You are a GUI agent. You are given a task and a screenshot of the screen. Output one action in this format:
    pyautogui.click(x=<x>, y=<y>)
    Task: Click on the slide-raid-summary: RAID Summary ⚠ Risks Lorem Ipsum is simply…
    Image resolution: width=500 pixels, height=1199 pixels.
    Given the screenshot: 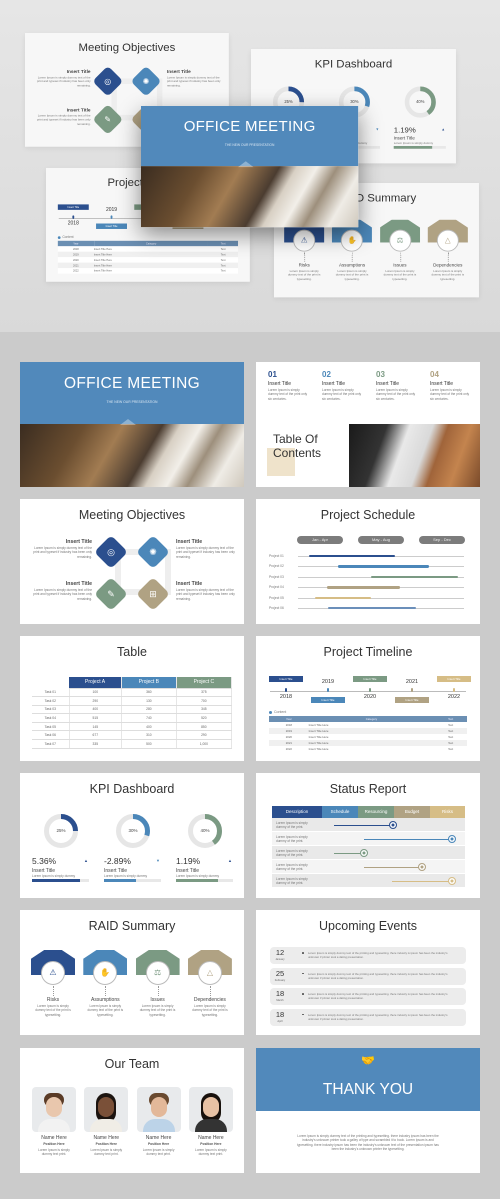 What is the action you would take?
    pyautogui.click(x=132, y=972)
    